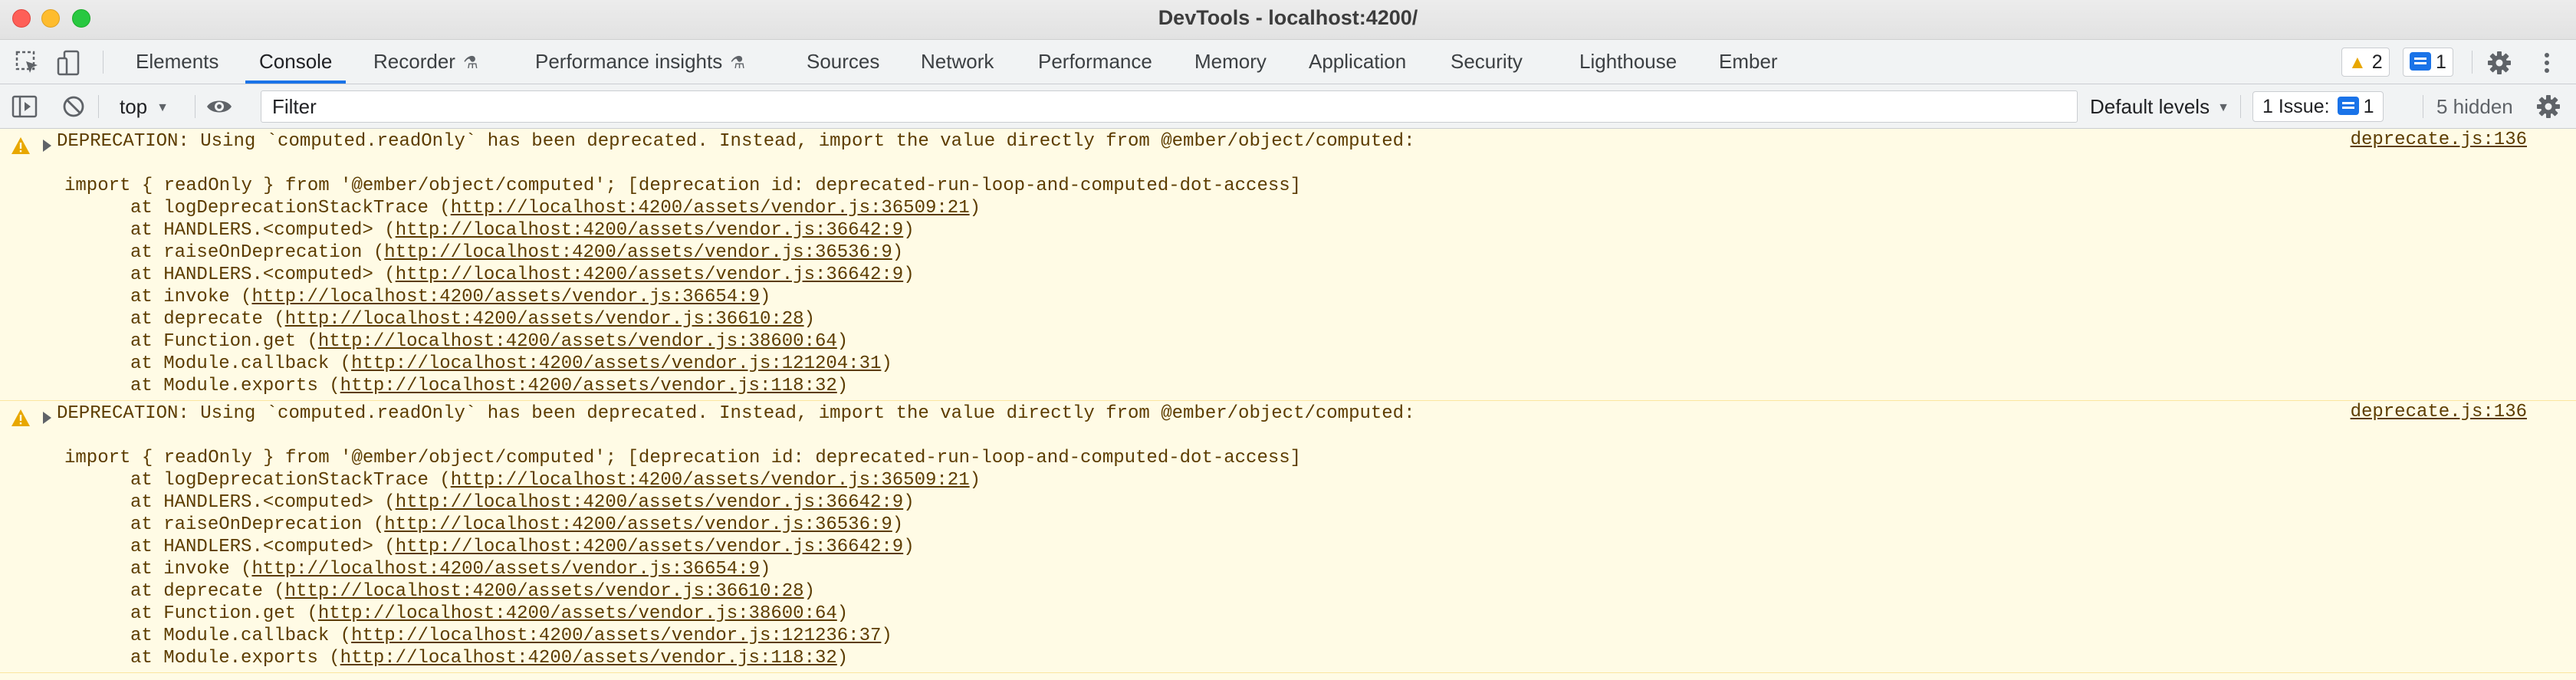 This screenshot has width=2576, height=680. Describe the element at coordinates (414, 61) in the screenshot. I see `tab-label: Recorder` at that location.